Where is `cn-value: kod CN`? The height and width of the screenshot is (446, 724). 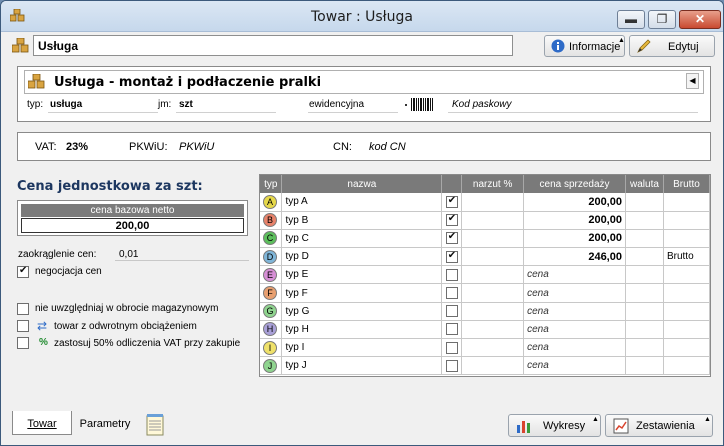 cn-value: kod CN is located at coordinates (387, 147).